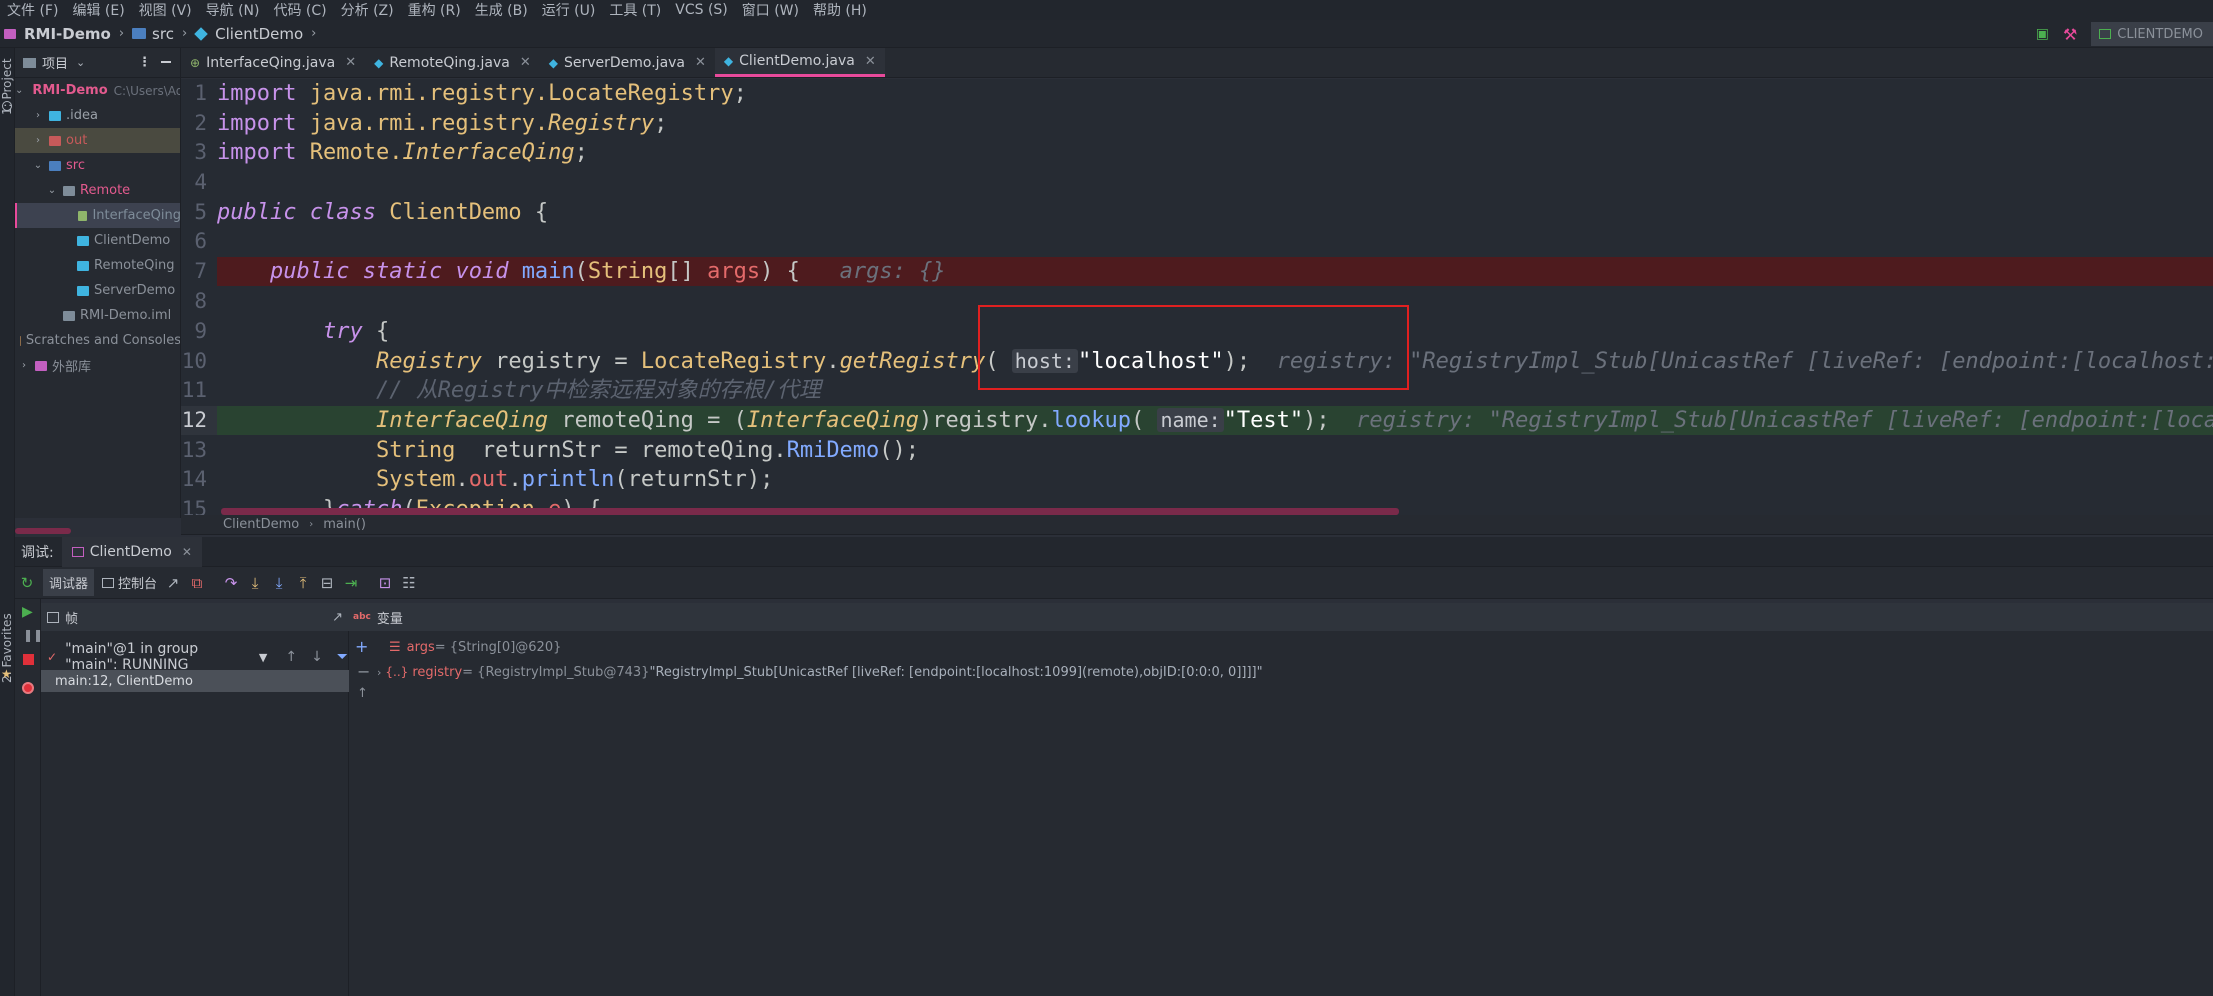  What do you see at coordinates (97, 115) in the screenshot?
I see `tree-item-idea: › .idea` at bounding box center [97, 115].